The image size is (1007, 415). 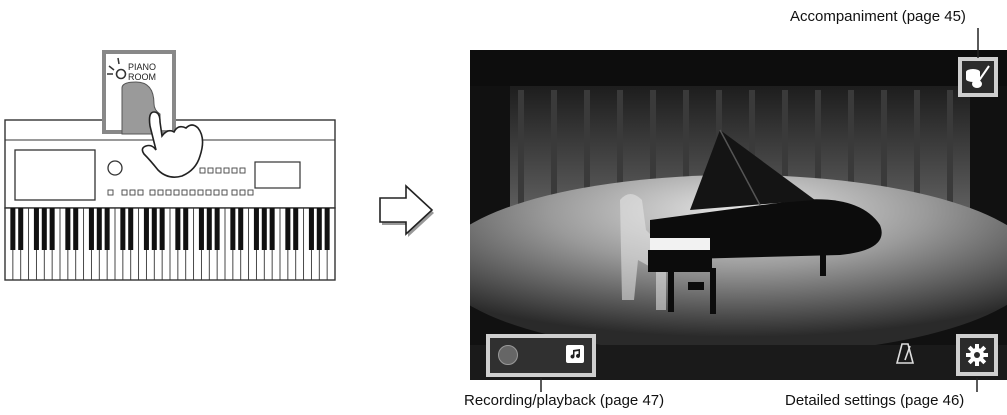 I want to click on recording-callout: Recording/playback (page 47), so click(x=564, y=400).